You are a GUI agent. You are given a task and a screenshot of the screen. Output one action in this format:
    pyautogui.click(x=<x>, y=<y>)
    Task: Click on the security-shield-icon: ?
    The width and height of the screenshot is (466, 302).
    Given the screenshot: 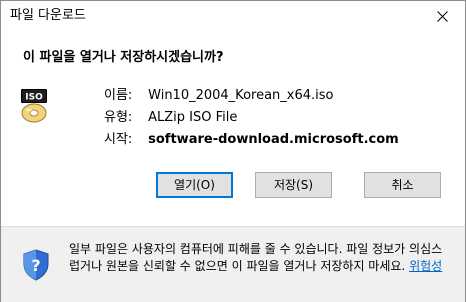 What is the action you would take?
    pyautogui.click(x=36, y=265)
    